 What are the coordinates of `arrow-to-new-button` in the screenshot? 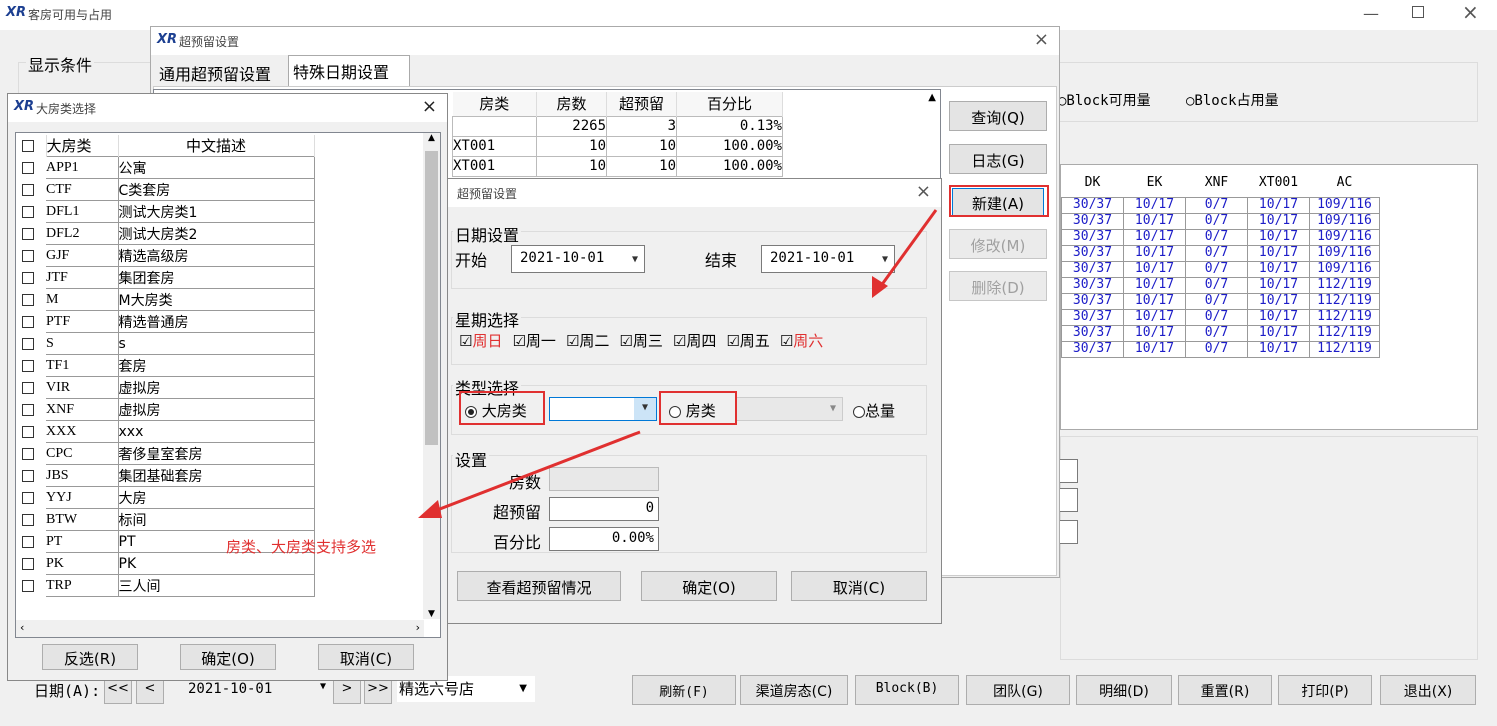 It's located at (907, 250).